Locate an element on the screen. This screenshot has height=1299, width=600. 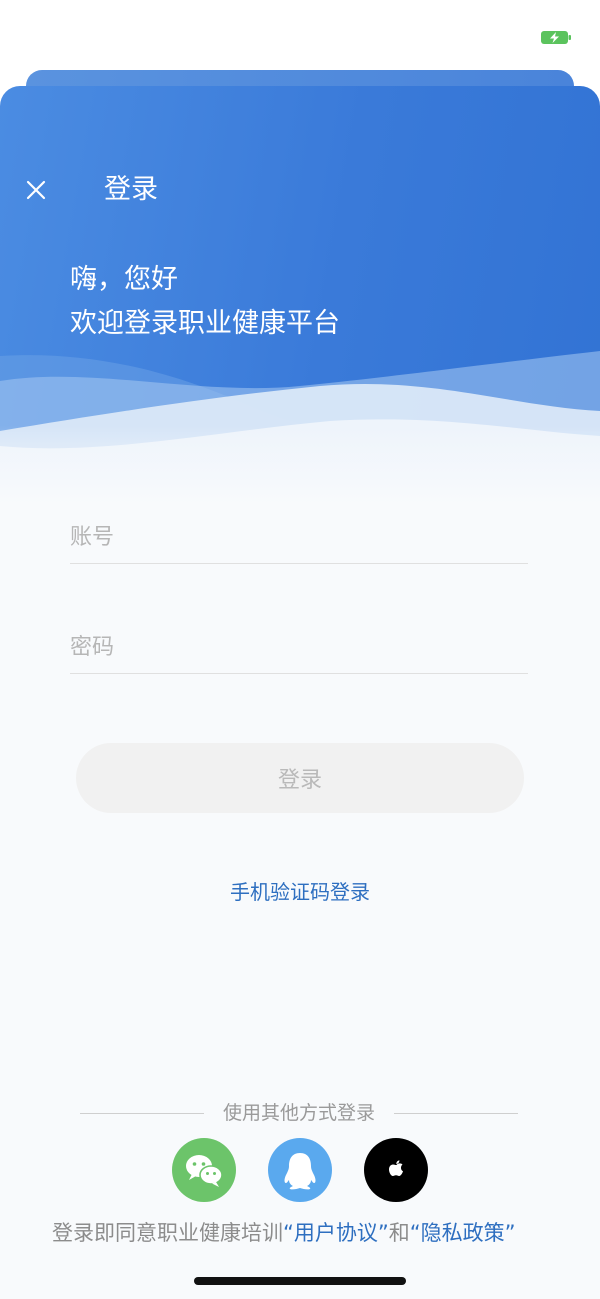
qq-login-button is located at coordinates (300, 1170).